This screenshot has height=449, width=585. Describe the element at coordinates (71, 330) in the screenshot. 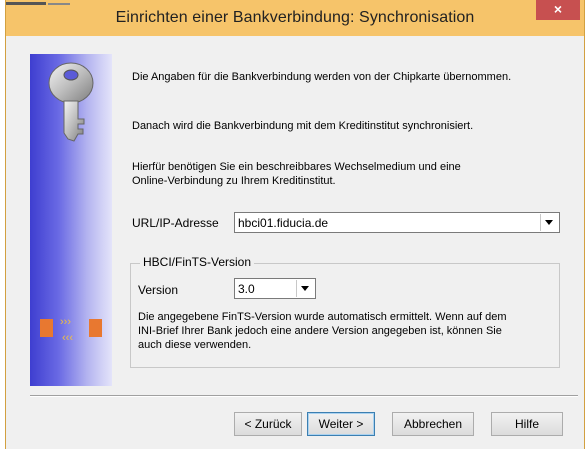

I see `transfer-arrows-icon: ››› ‹‹‹` at that location.